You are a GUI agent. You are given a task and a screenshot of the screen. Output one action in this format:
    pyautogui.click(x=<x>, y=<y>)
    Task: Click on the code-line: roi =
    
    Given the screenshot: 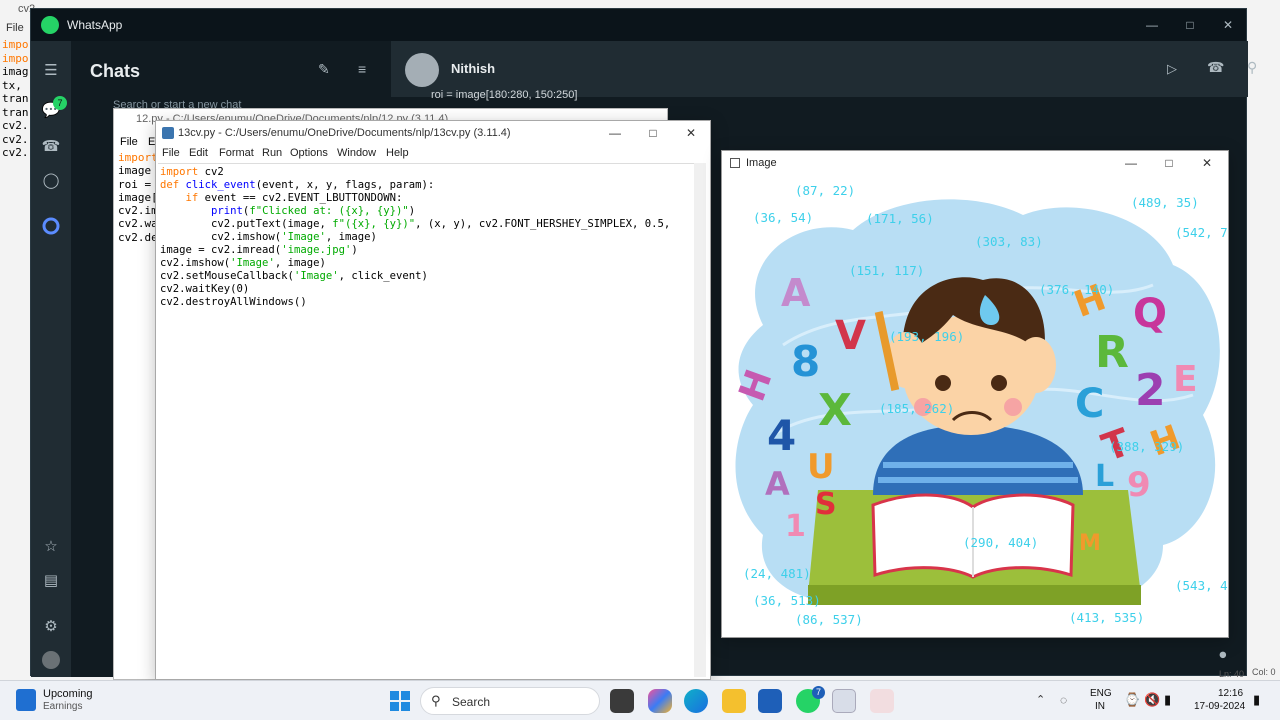 What is the action you would take?
    pyautogui.click(x=135, y=184)
    